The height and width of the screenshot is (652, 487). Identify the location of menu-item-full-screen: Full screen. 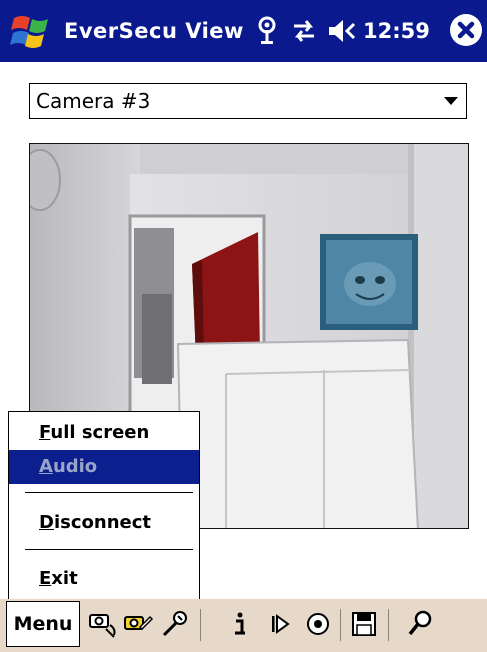
(104, 433).